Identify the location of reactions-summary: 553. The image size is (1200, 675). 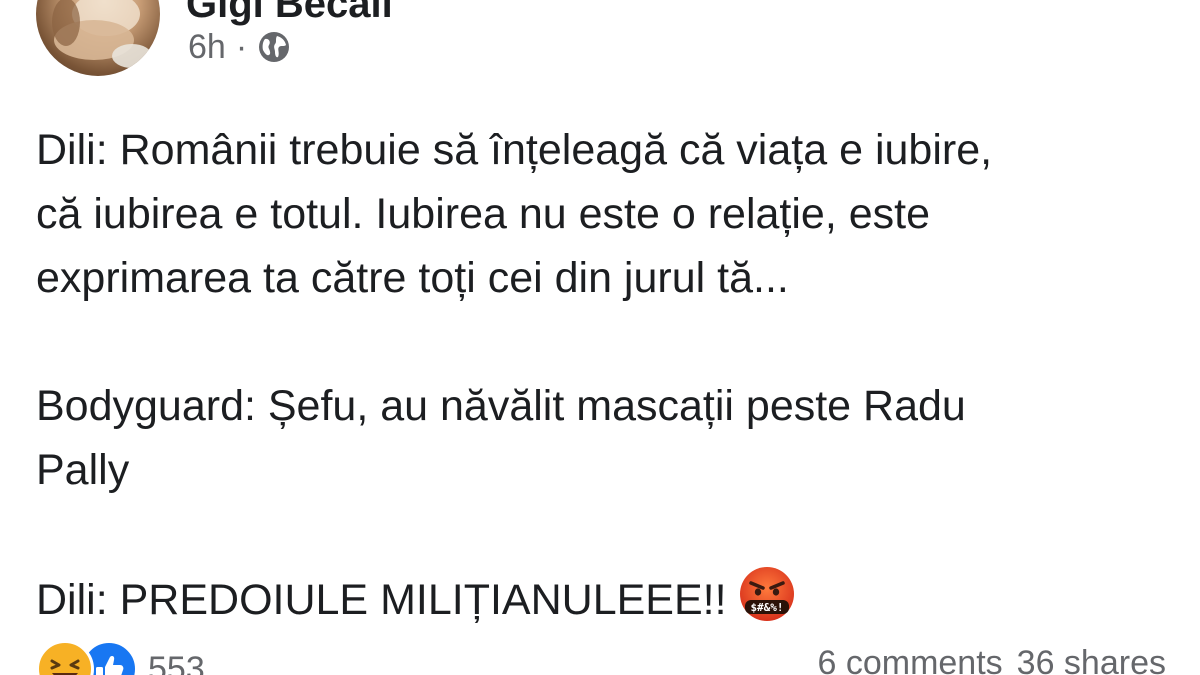
(120, 657).